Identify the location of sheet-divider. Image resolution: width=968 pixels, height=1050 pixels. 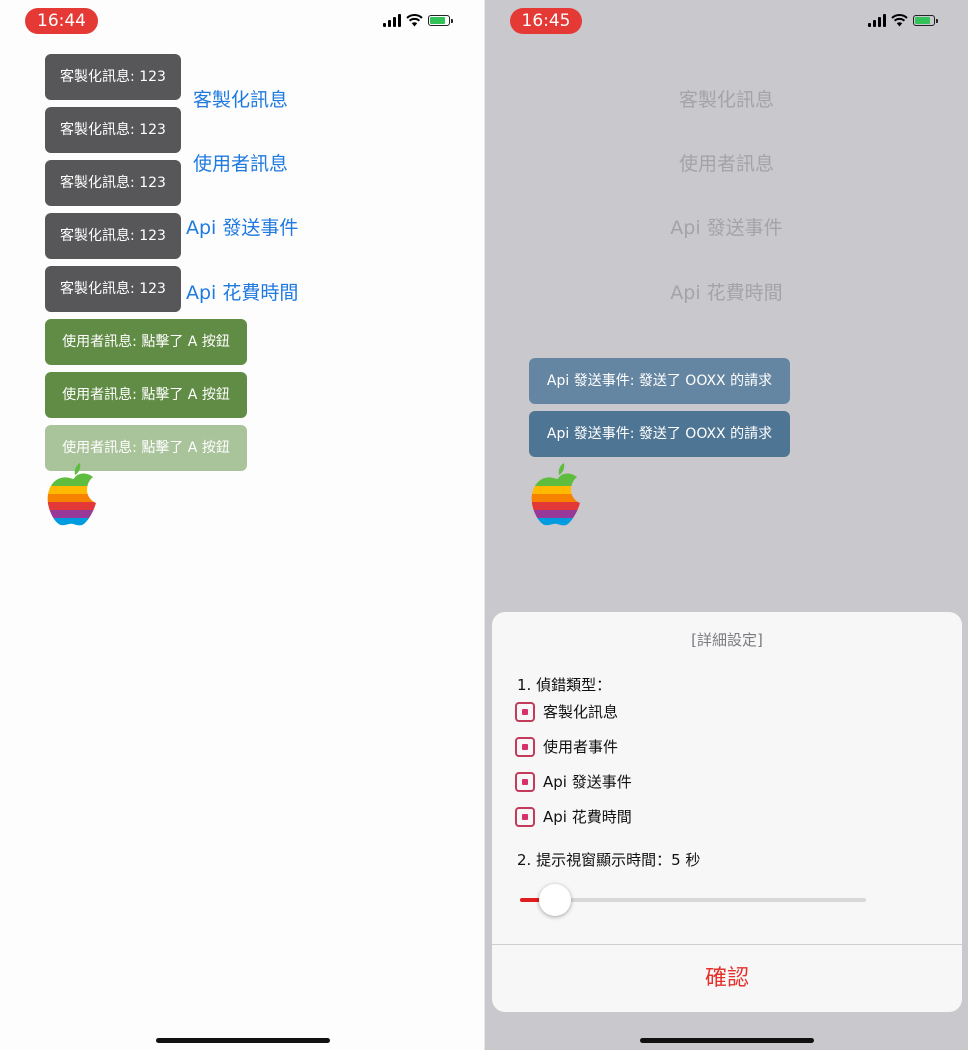
(727, 944).